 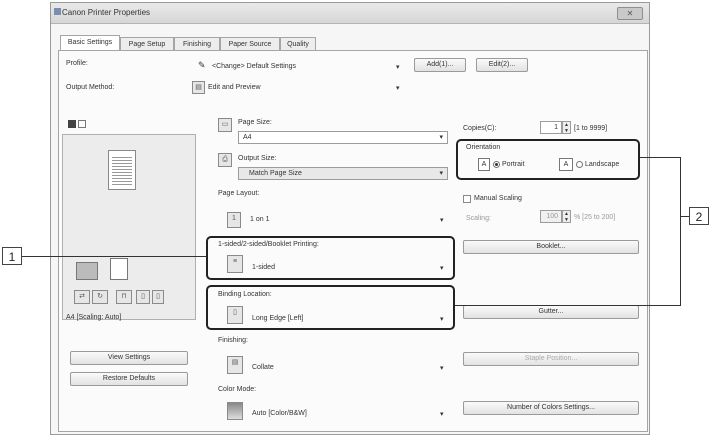 What do you see at coordinates (129, 358) in the screenshot?
I see `view-settings-button: View Settings` at bounding box center [129, 358].